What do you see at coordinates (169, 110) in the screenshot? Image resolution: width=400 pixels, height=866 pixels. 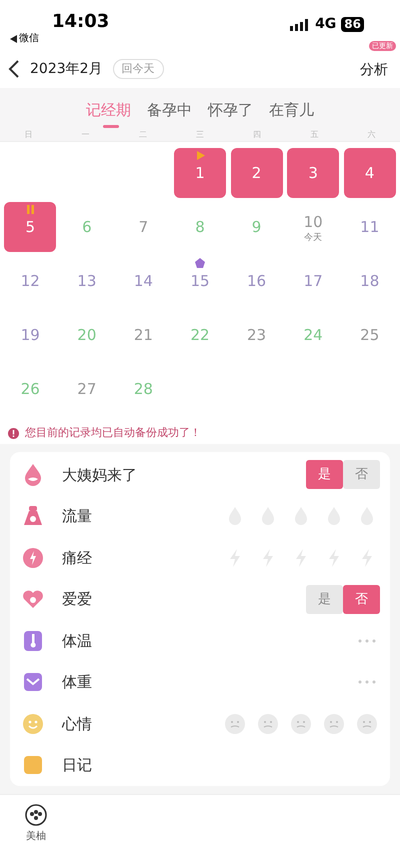 I see `mode-tab: 备孕中` at bounding box center [169, 110].